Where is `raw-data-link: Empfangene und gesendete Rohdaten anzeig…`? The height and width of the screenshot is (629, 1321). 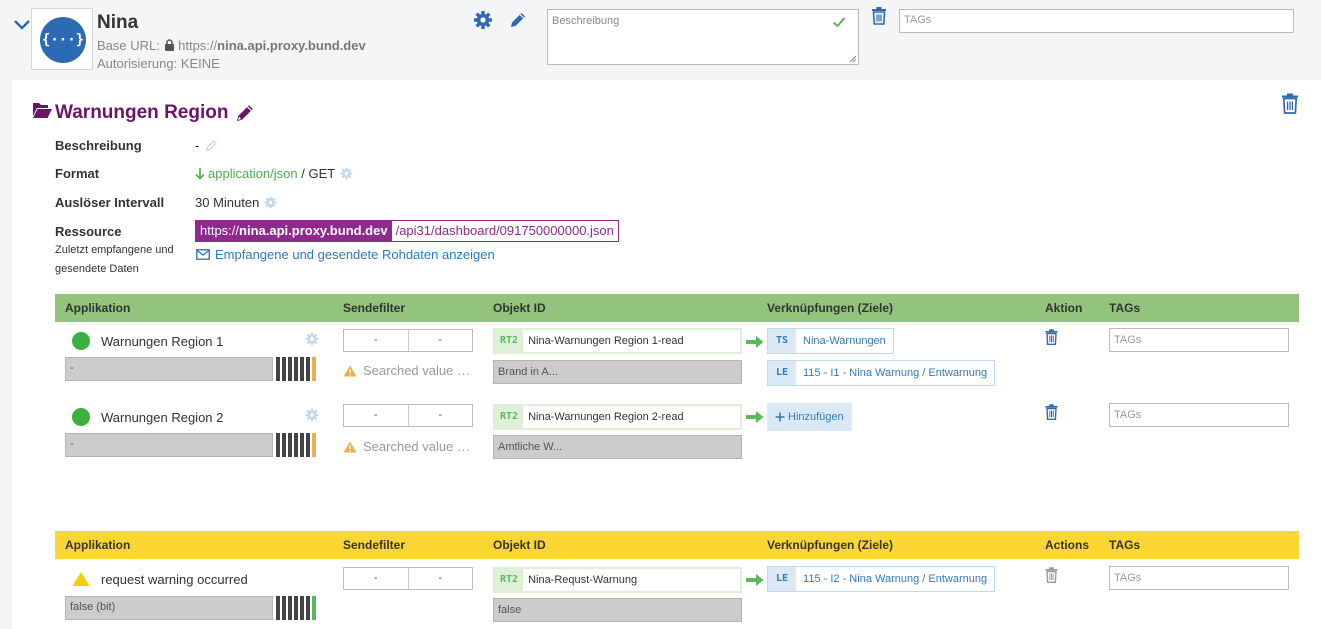
raw-data-link: Empfangene und gesendete Rohdaten anzeig… is located at coordinates (345, 254).